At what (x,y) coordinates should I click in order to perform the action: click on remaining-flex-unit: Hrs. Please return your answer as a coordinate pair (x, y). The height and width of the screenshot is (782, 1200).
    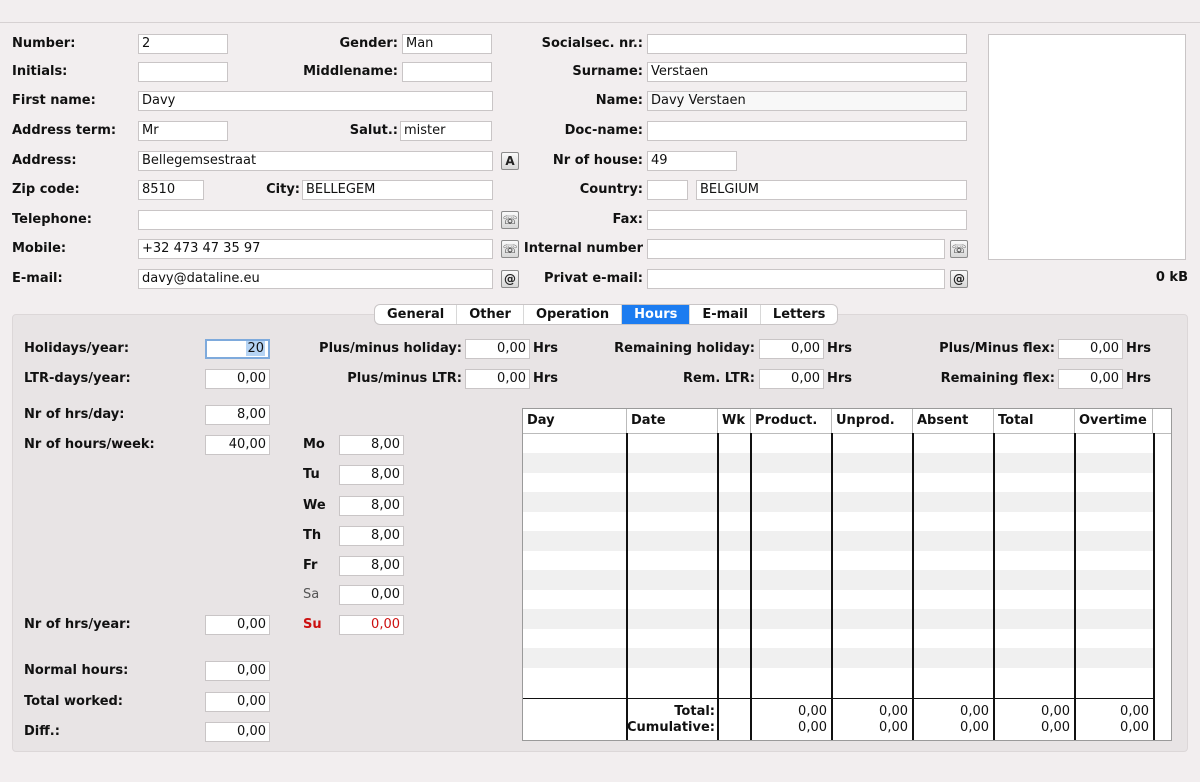
    Looking at the image, I should click on (1139, 378).